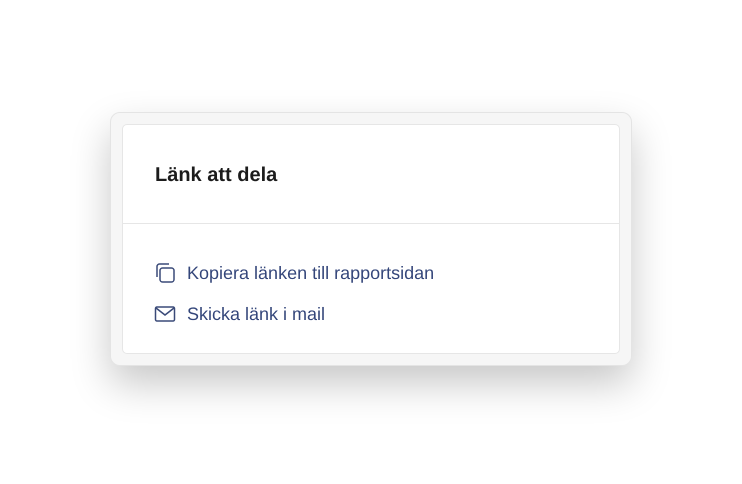 The width and height of the screenshot is (742, 484). I want to click on copy-link: Kopiera länken till rapportsidan, so click(371, 273).